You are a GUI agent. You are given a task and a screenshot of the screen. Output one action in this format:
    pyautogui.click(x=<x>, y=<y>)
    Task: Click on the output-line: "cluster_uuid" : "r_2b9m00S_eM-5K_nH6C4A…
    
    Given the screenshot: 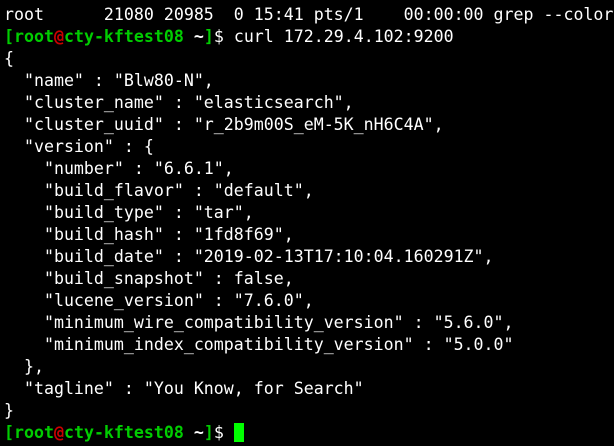 What is the action you would take?
    pyautogui.click(x=224, y=124)
    